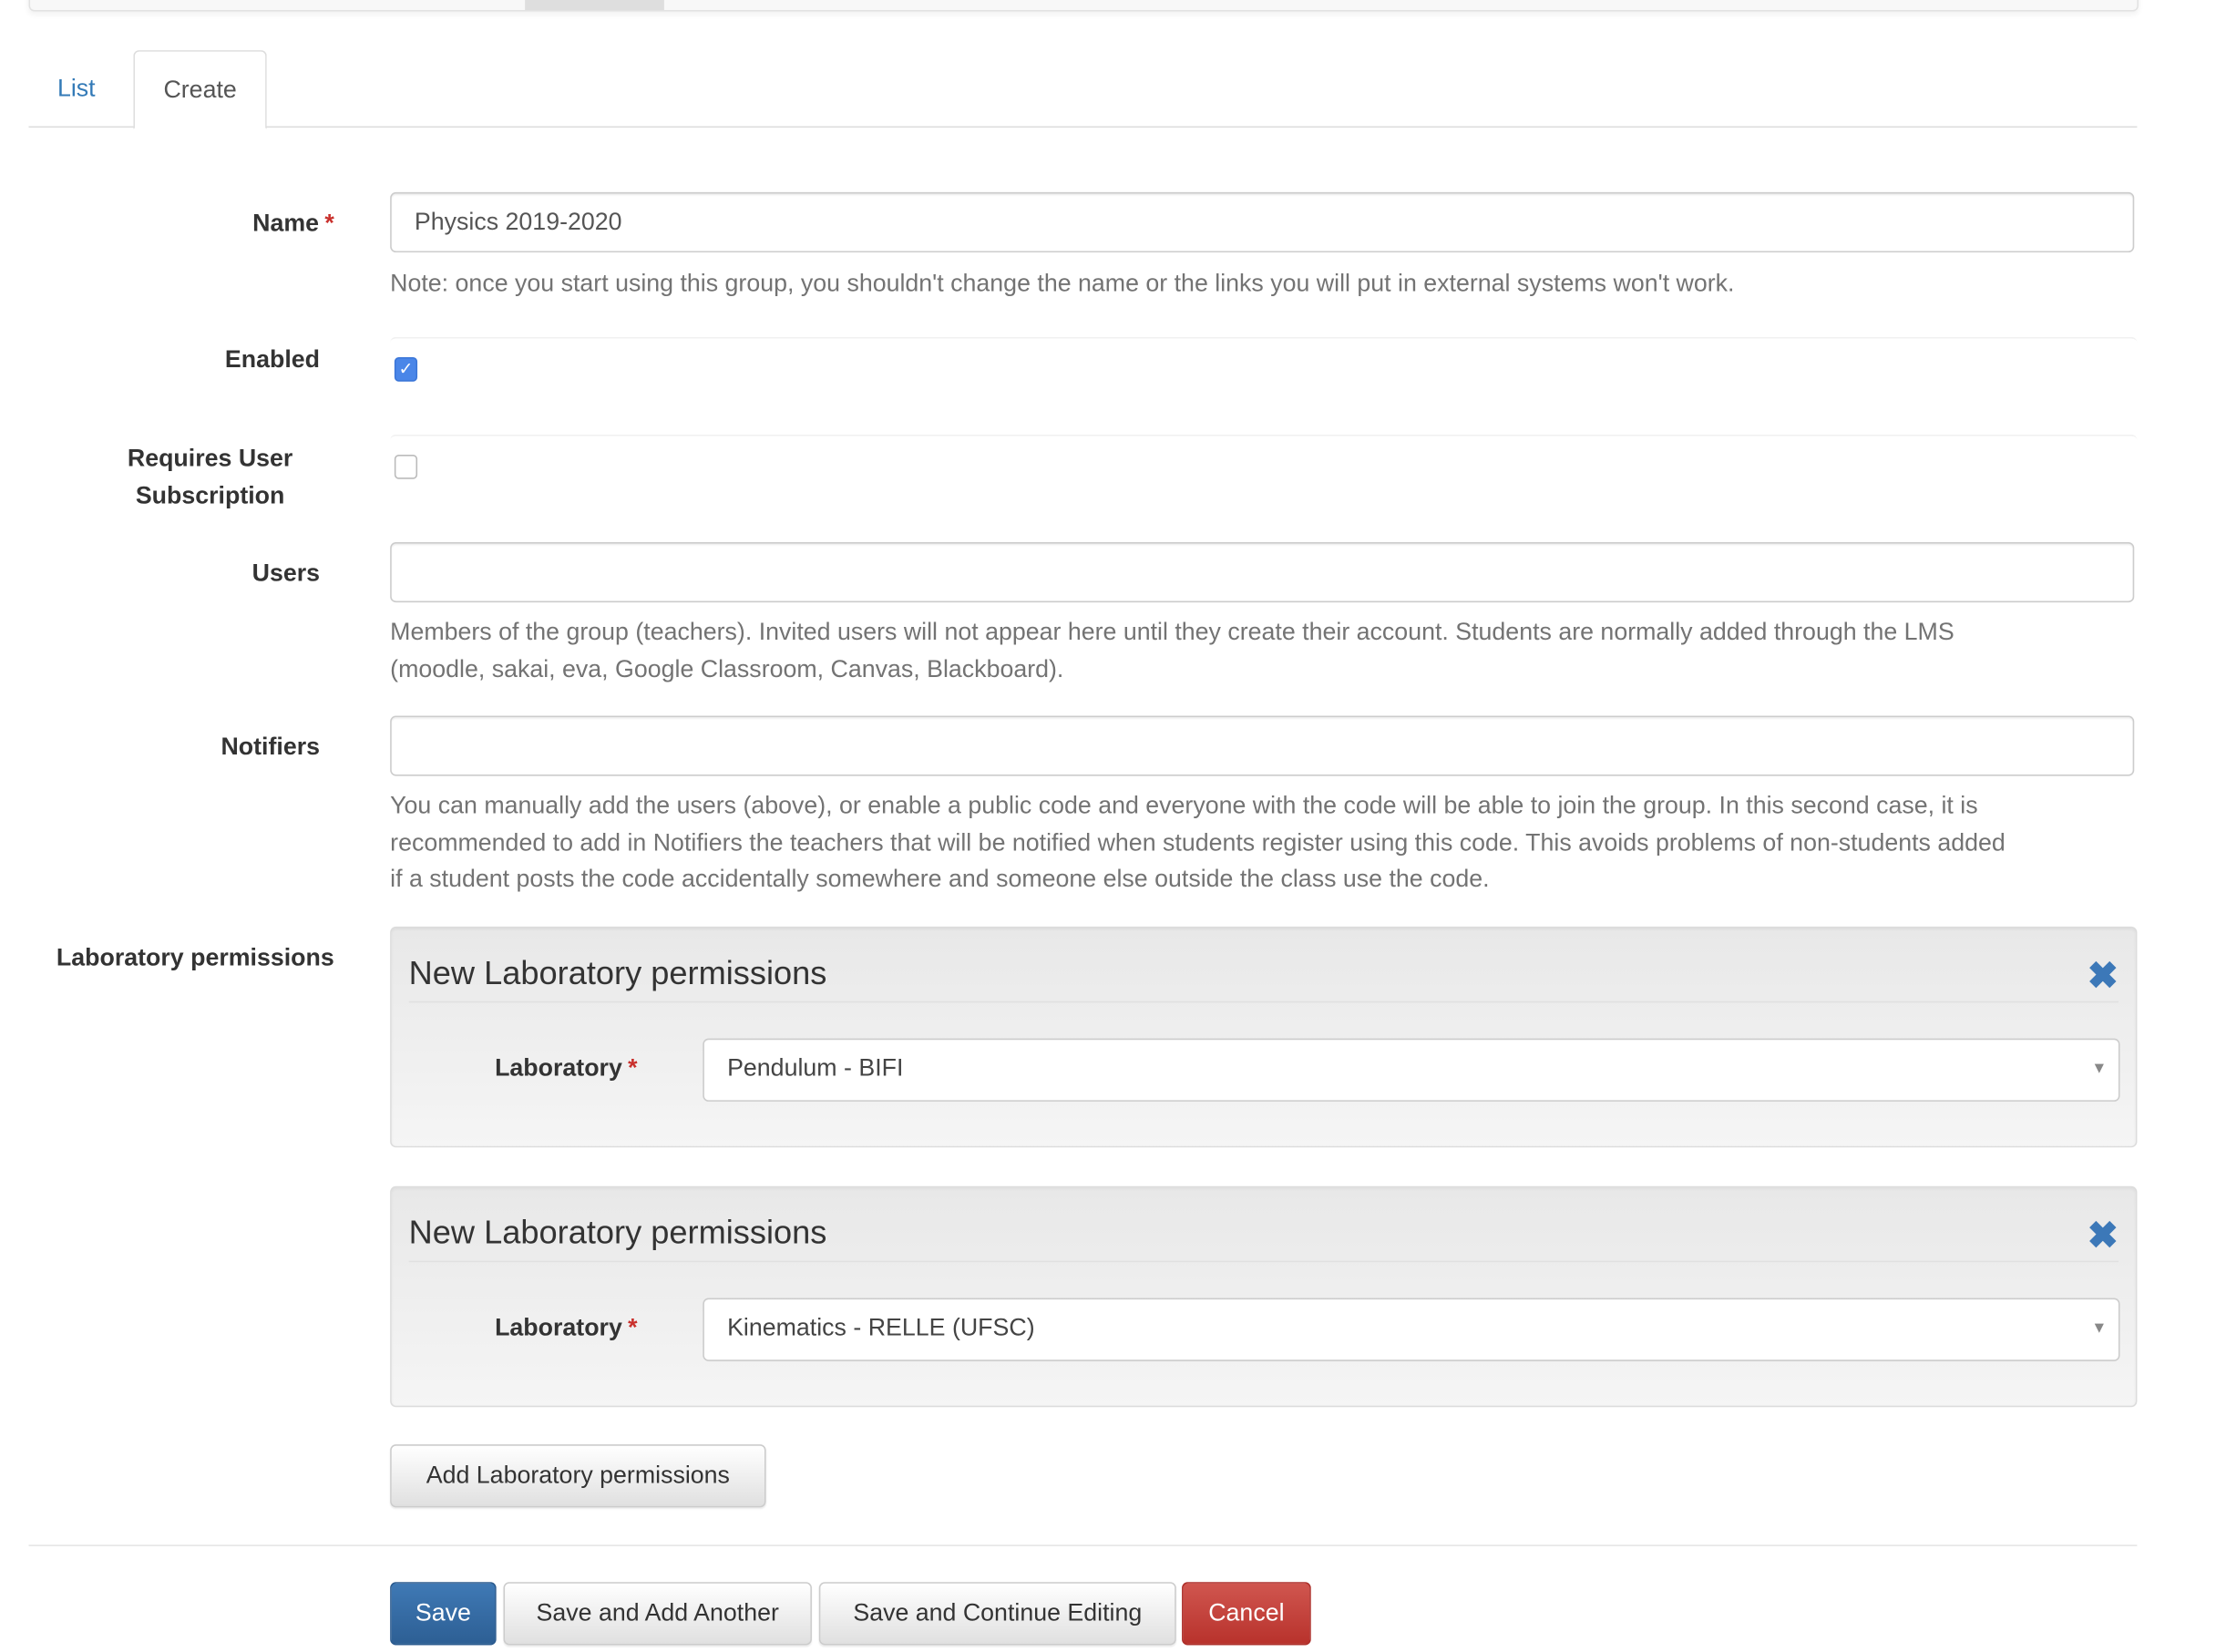 The image size is (2216, 1652). Describe the element at coordinates (1264, 460) in the screenshot. I see `requires-subscription-row` at that location.